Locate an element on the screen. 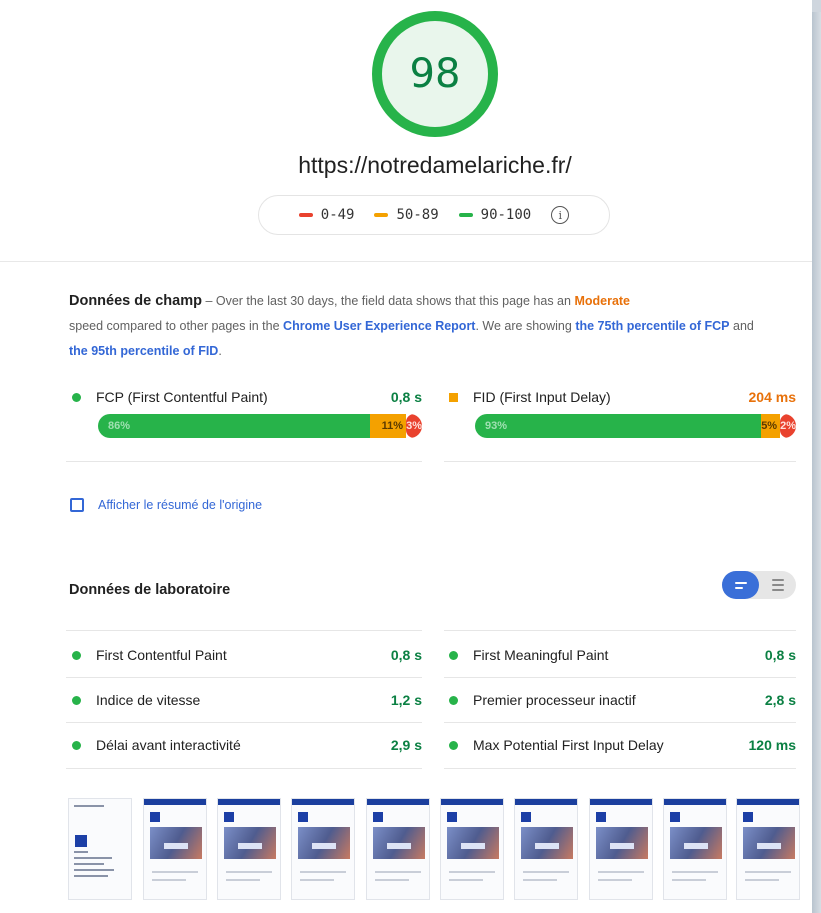  info-icon: i is located at coordinates (560, 215).